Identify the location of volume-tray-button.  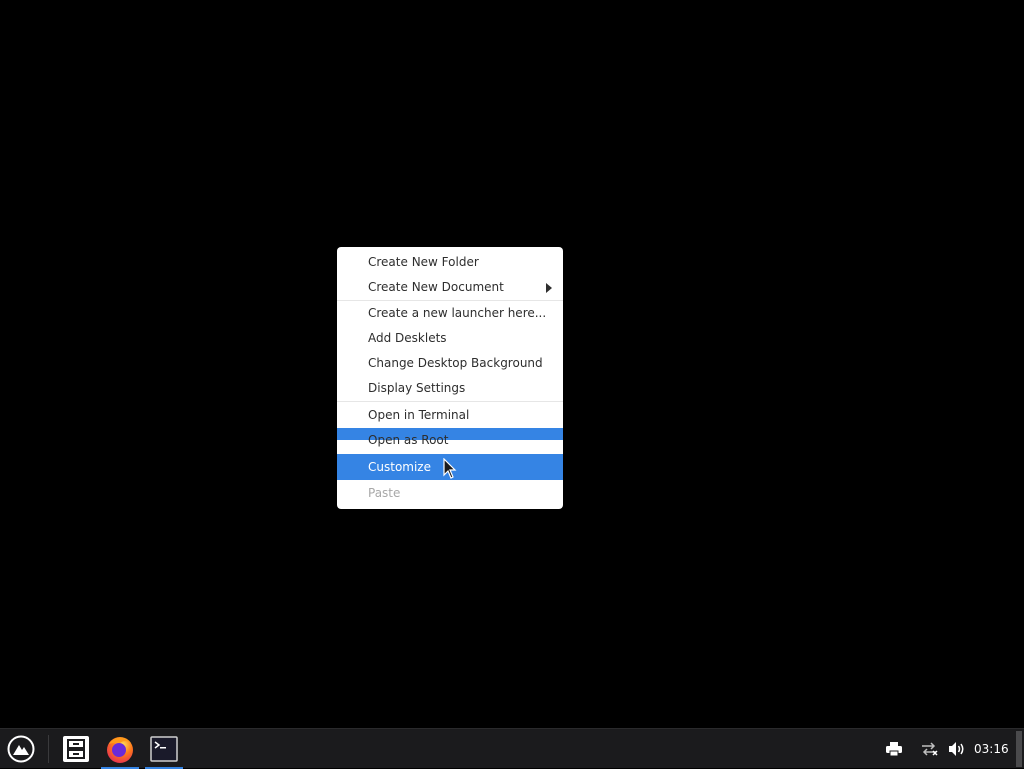
(957, 749).